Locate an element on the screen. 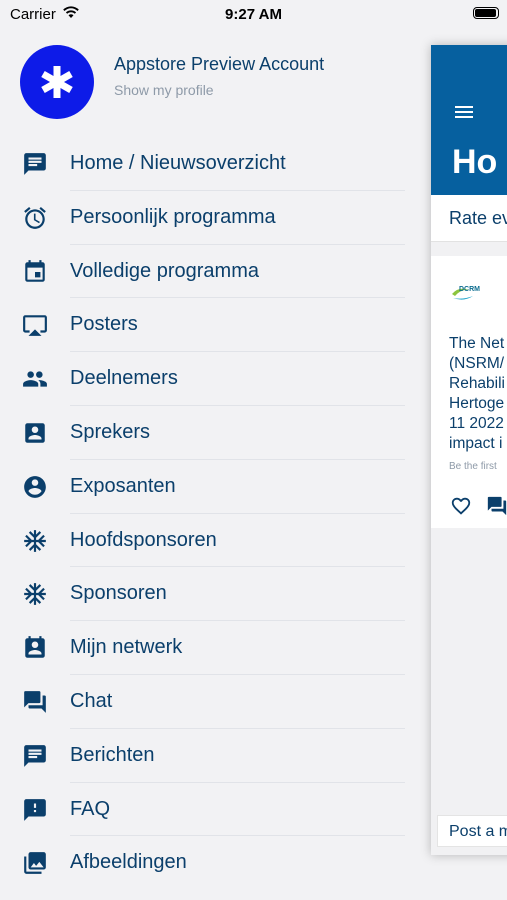 This screenshot has width=507, height=900. account-name: Appstore Preview Account is located at coordinates (219, 64).